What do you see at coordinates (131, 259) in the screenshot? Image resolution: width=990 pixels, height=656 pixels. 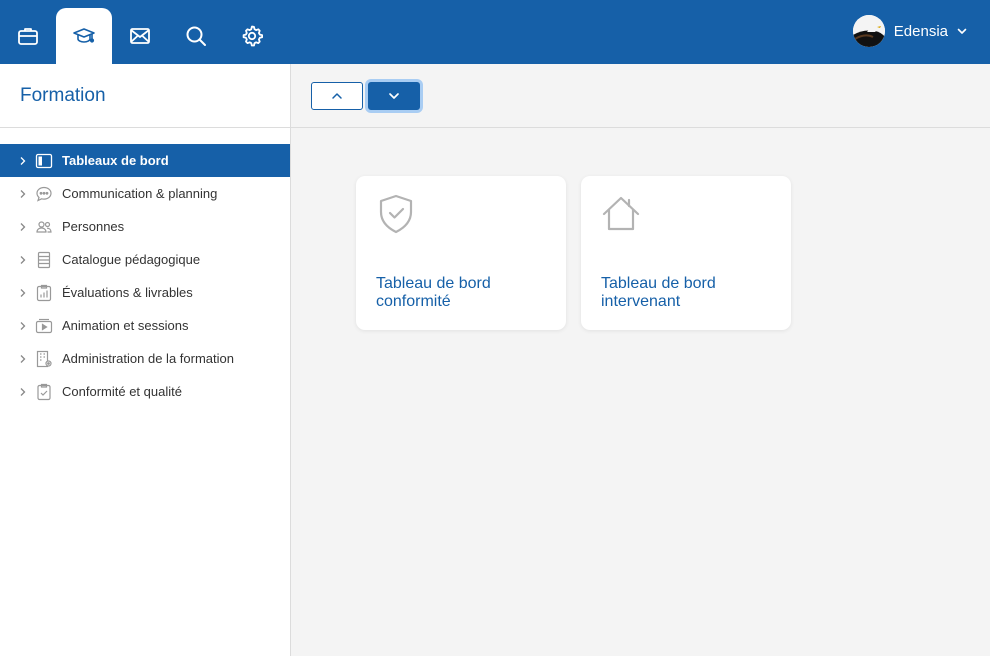 I see `sidebar-item-label: Catalogue pédagogique` at bounding box center [131, 259].